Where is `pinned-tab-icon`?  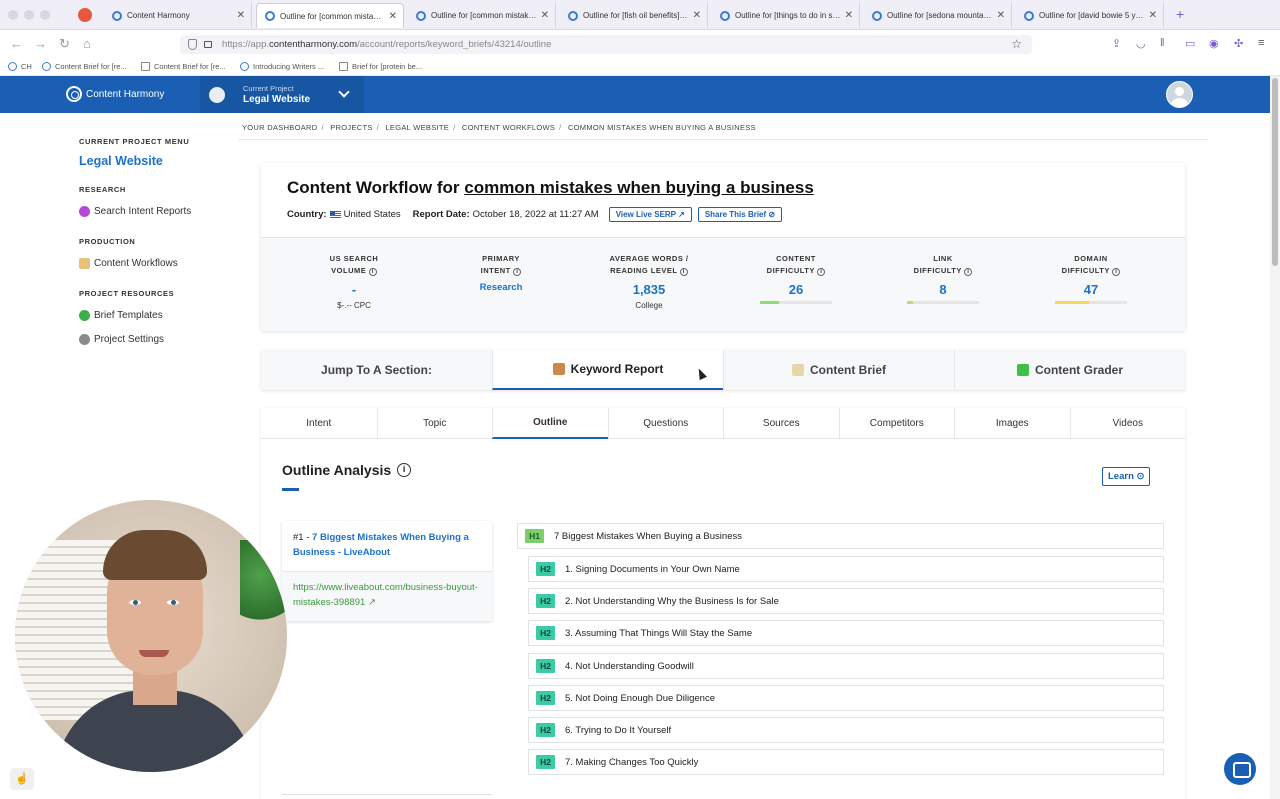 pinned-tab-icon is located at coordinates (85, 15).